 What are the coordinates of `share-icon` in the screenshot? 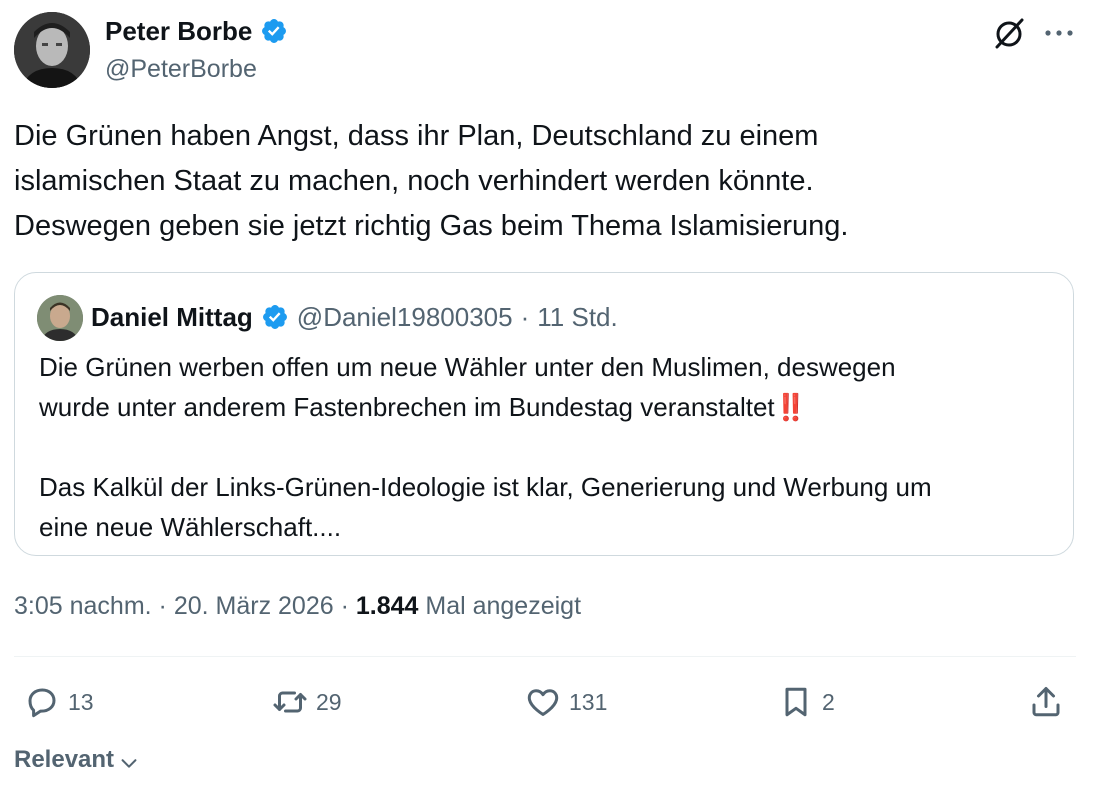 It's located at (1046, 702).